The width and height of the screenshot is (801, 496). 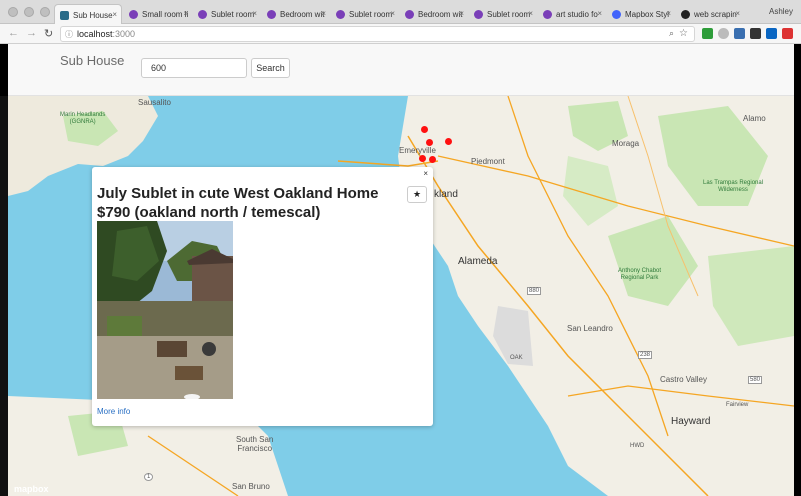 What do you see at coordinates (4, 296) in the screenshot?
I see `window-left-edge` at bounding box center [4, 296].